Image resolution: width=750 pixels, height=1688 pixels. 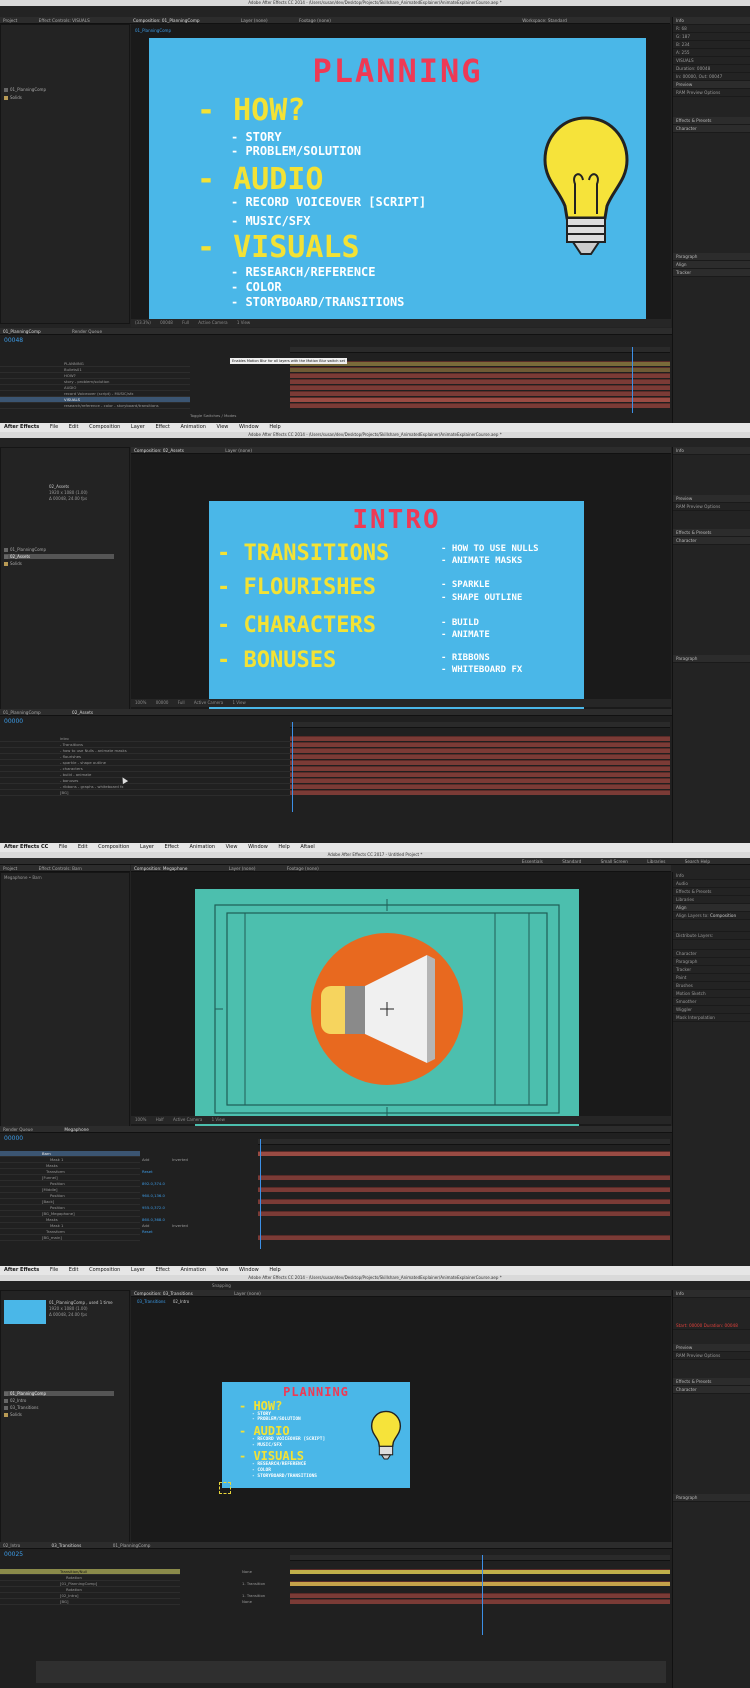 I want to click on timeline-timecode: 00048, so click(x=13, y=340).